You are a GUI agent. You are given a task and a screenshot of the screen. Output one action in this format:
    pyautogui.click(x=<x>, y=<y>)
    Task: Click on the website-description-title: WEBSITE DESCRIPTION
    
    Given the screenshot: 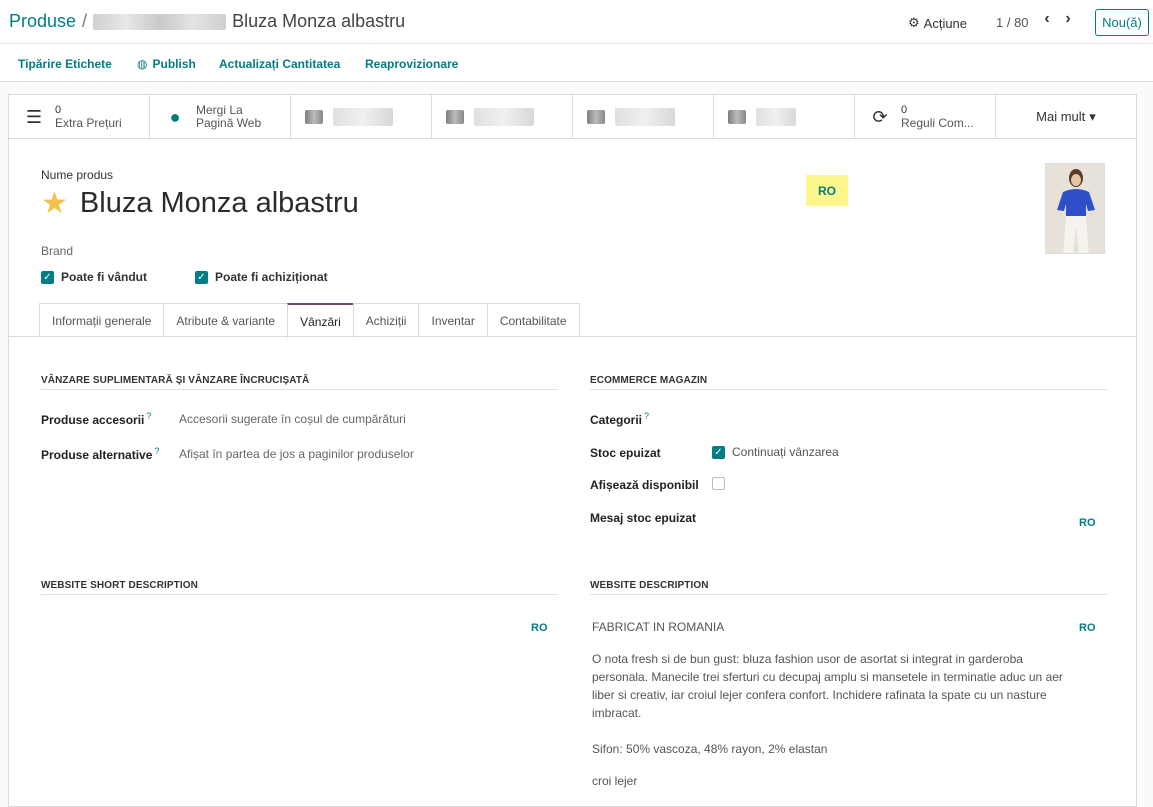 What is the action you would take?
    pyautogui.click(x=649, y=585)
    